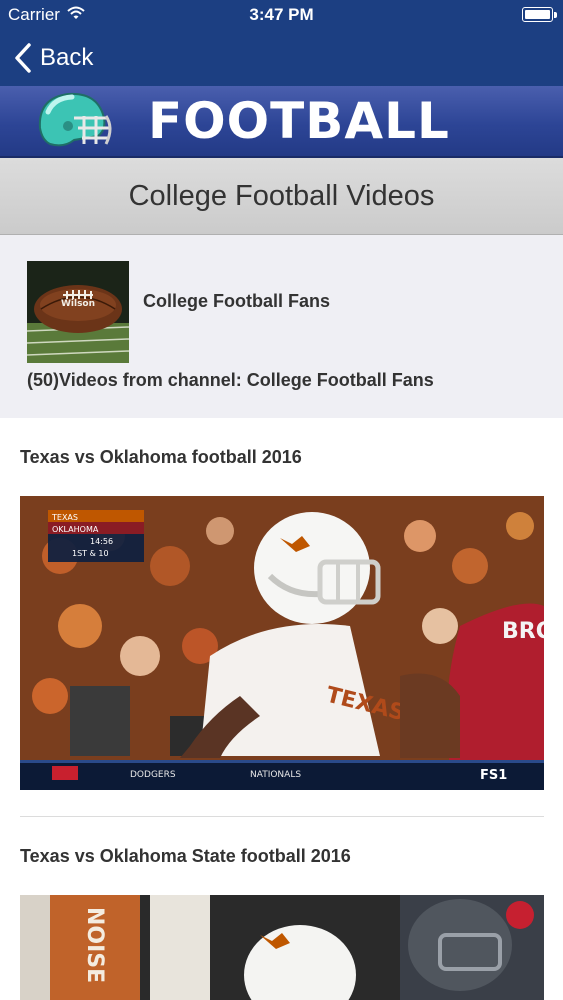  Describe the element at coordinates (75, 529) in the screenshot. I see `scorebug-team2: OKLAHOMA` at that location.